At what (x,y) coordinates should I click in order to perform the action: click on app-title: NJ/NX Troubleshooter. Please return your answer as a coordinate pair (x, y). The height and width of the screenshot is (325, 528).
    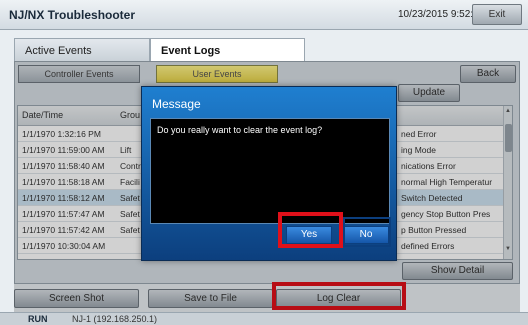
    Looking at the image, I should click on (72, 15).